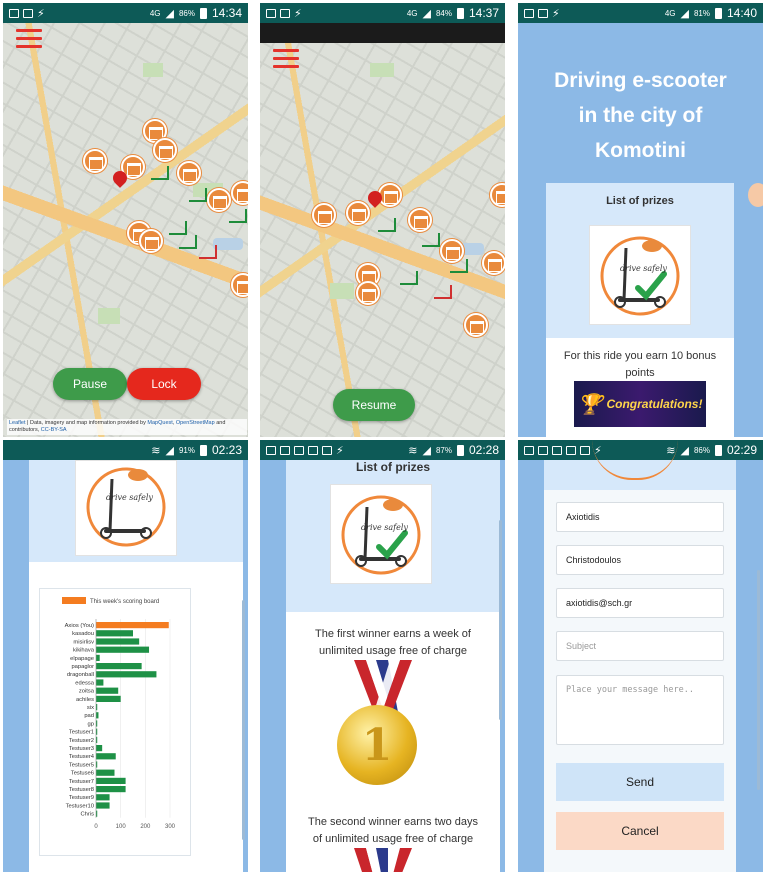  Describe the element at coordinates (556, 13) in the screenshot. I see `charging-icon: ⚡` at that location.